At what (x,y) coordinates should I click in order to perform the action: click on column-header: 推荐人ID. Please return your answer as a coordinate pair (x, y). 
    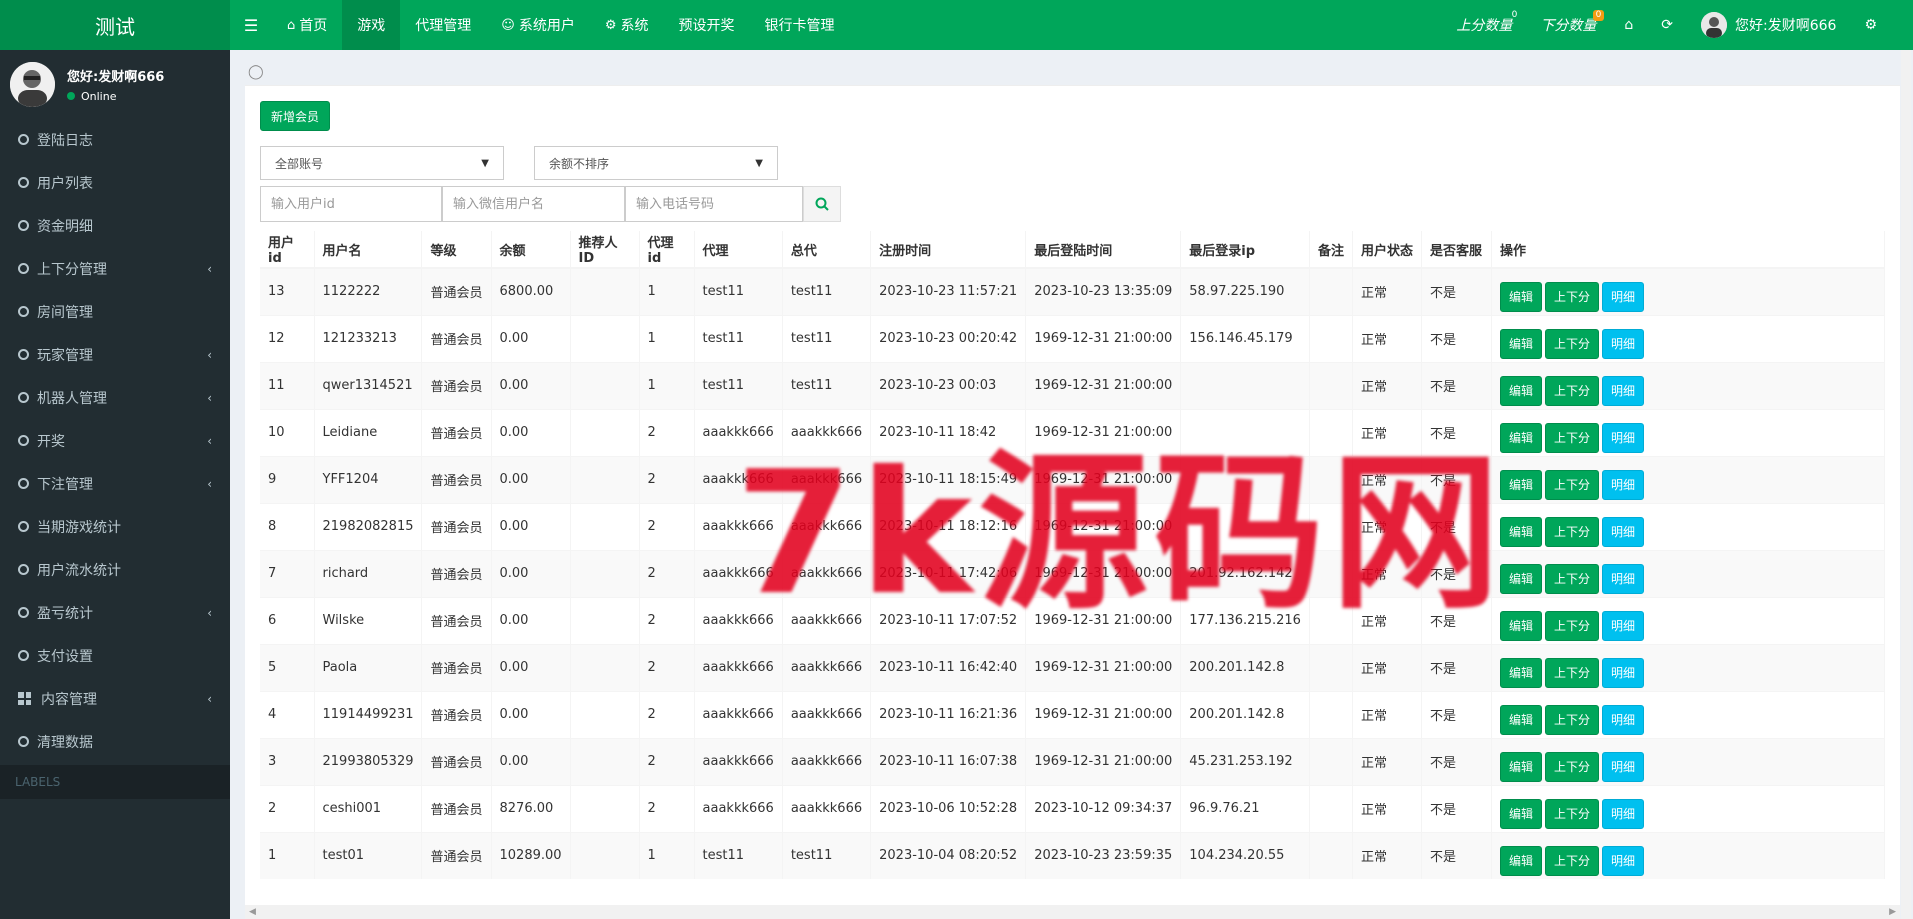
    Looking at the image, I should click on (605, 250).